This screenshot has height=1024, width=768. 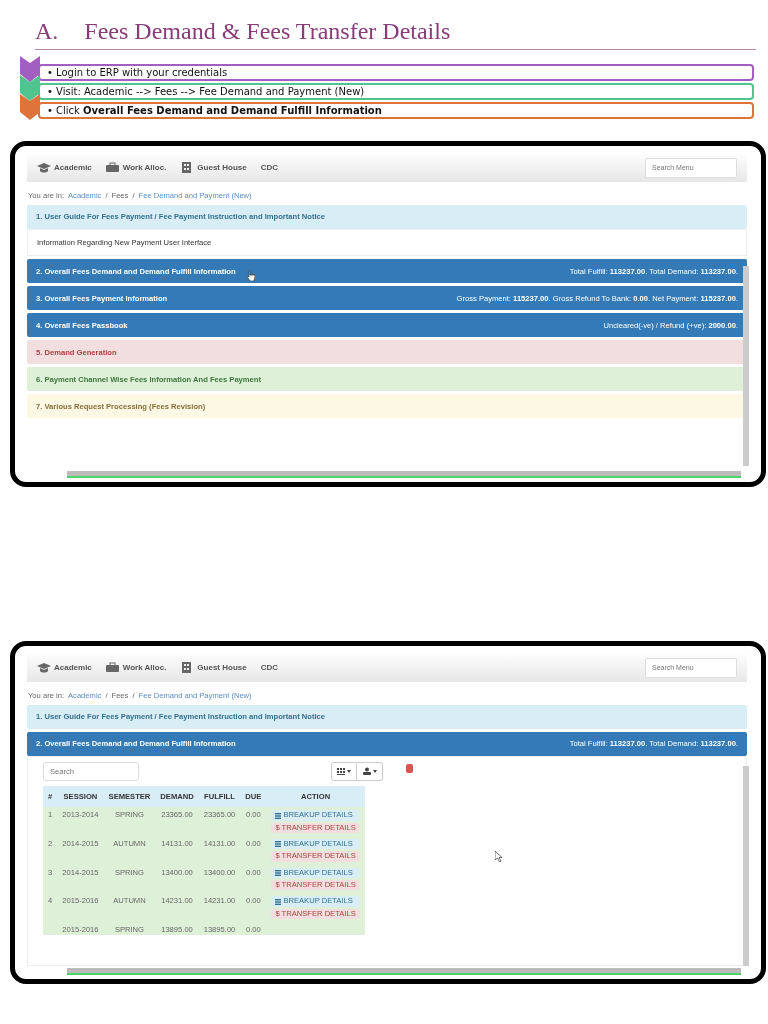 What do you see at coordinates (251, 275) in the screenshot?
I see `hand-cursor-icon` at bounding box center [251, 275].